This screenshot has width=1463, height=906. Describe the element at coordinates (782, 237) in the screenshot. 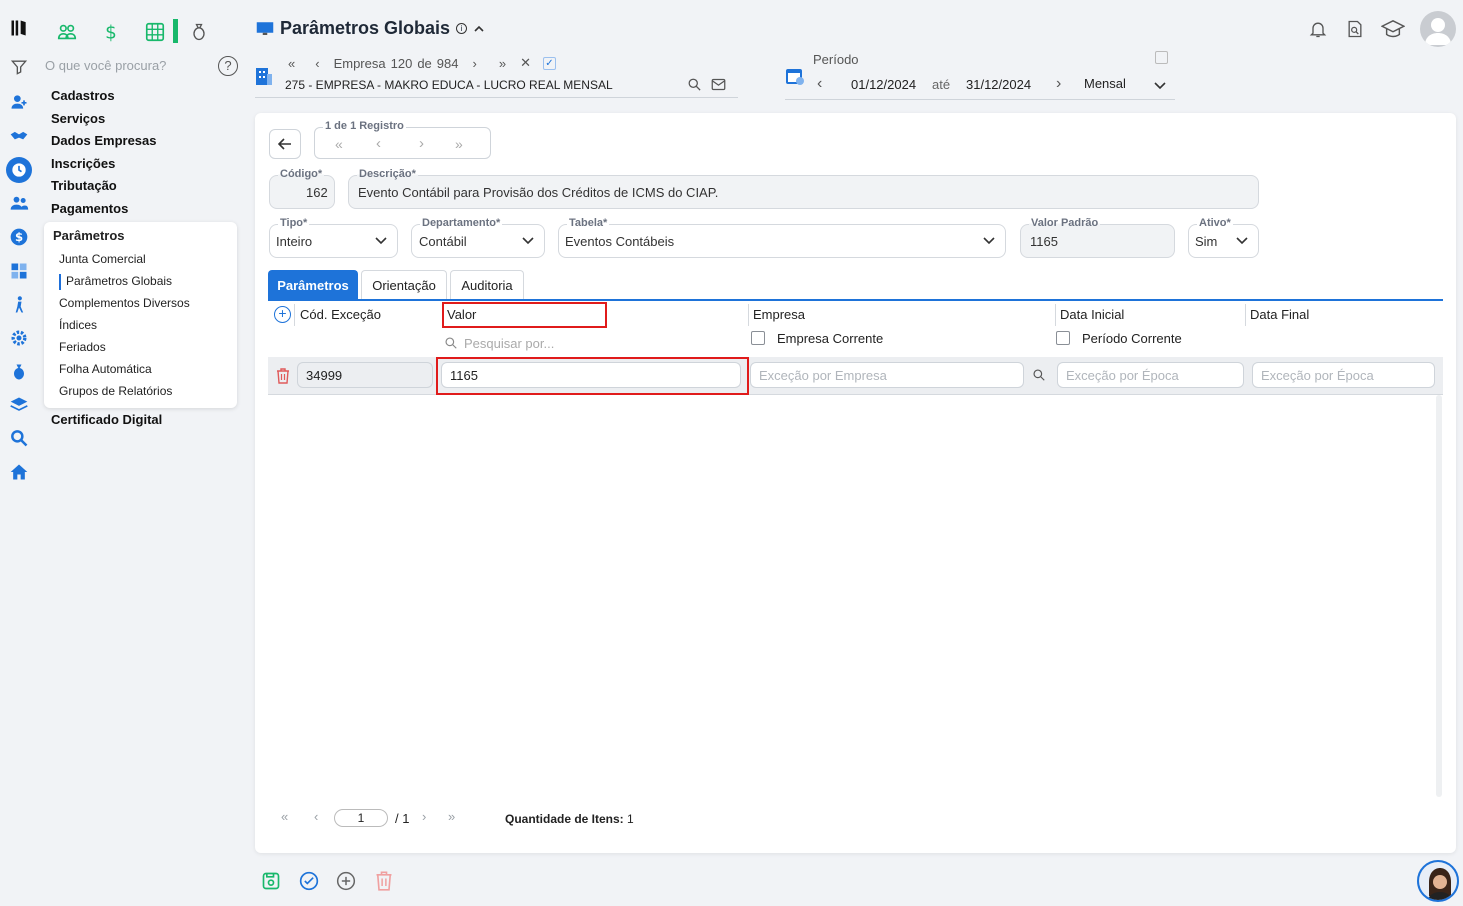

I see `tabela-select: Tabela* Eventos Contábeis` at that location.